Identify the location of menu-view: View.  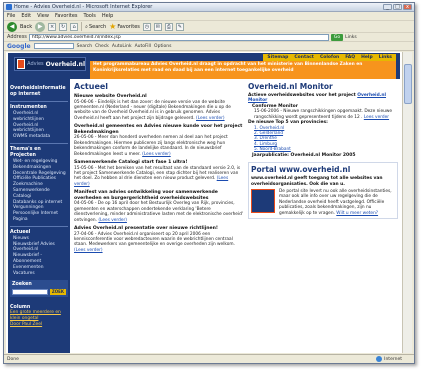
(43, 16).